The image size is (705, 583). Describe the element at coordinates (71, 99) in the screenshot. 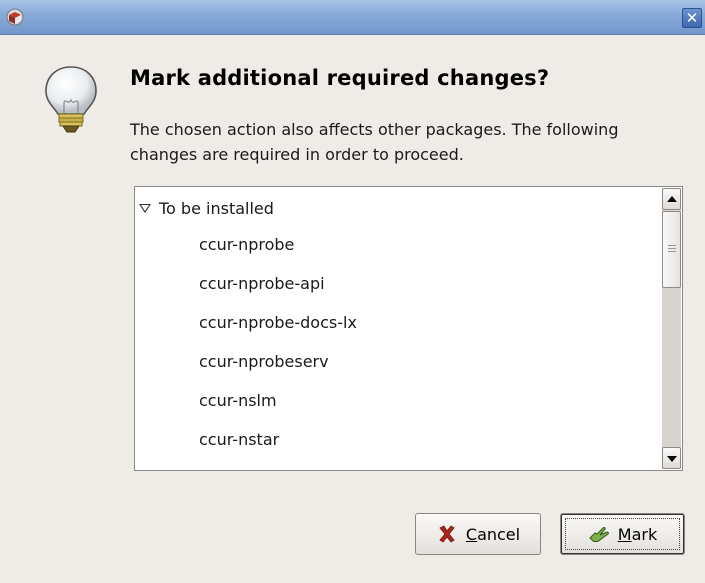

I see `lightbulb-icon` at that location.